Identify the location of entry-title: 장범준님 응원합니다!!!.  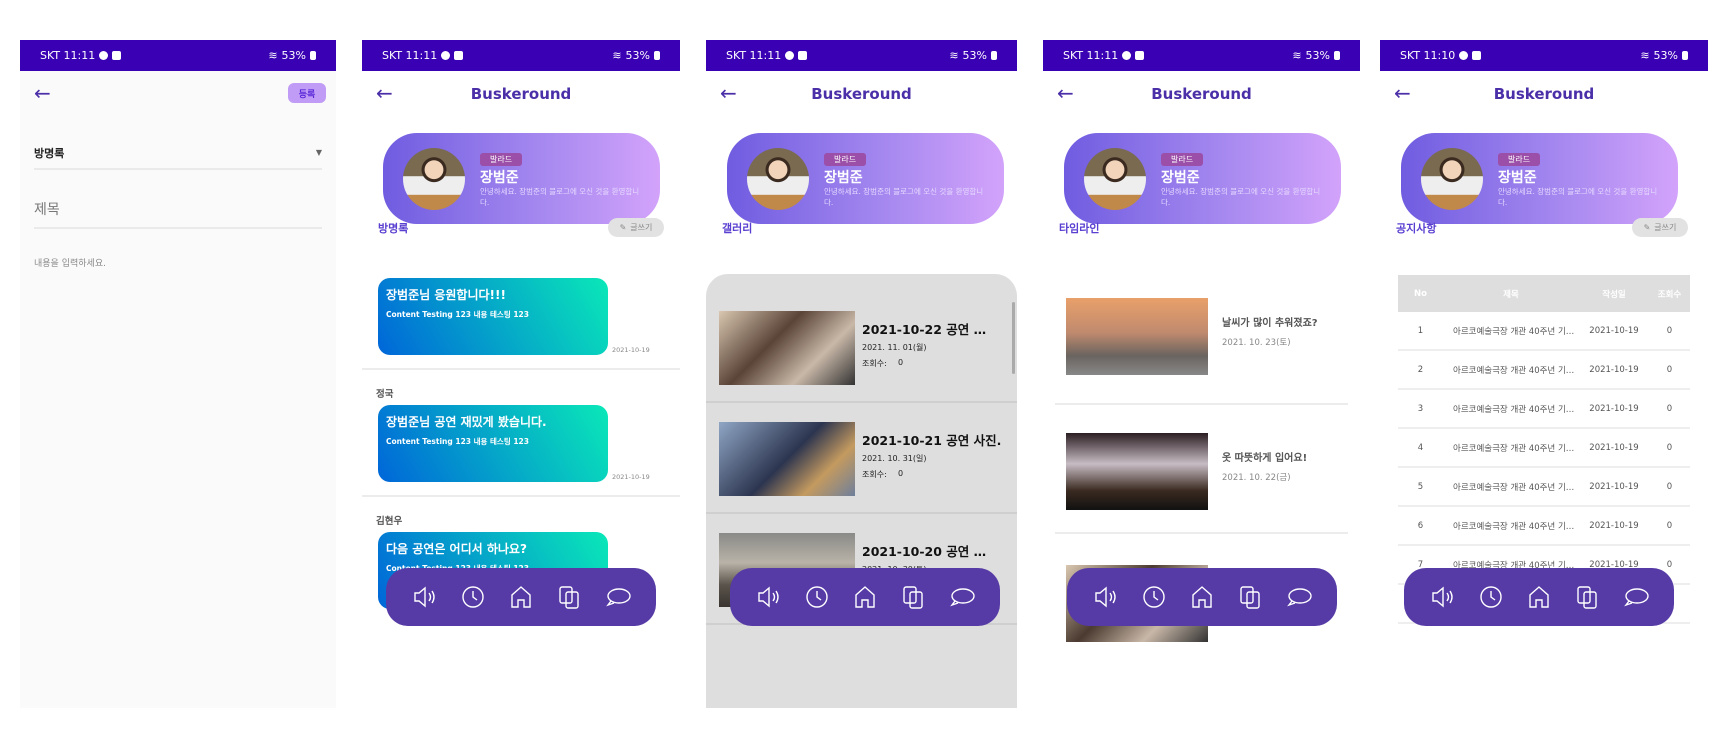
(446, 295).